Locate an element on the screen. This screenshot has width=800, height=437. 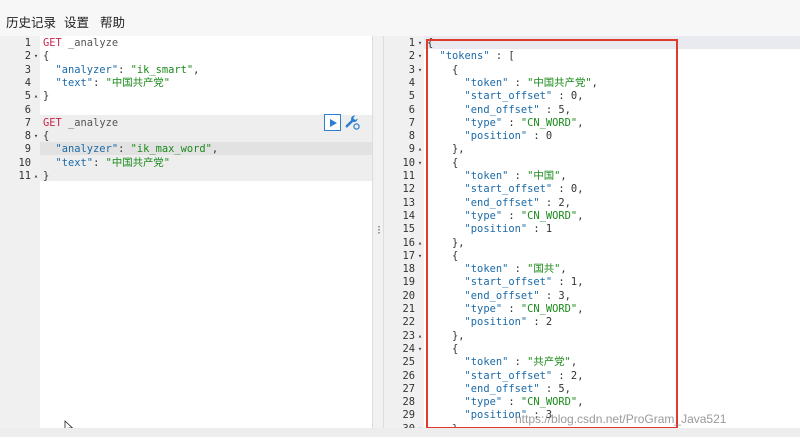
line-number: 19 is located at coordinates (408, 282).